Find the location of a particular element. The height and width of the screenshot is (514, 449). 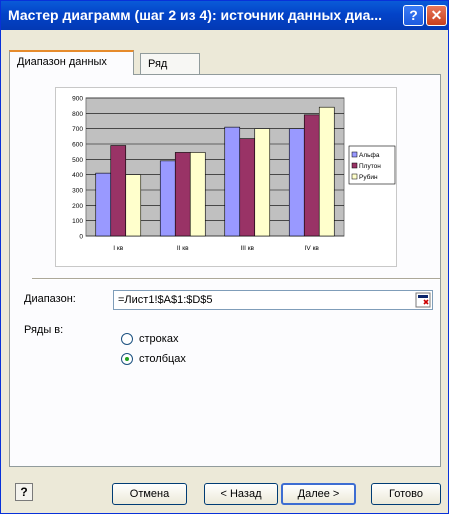

y-tick-label: 900 is located at coordinates (77, 99).